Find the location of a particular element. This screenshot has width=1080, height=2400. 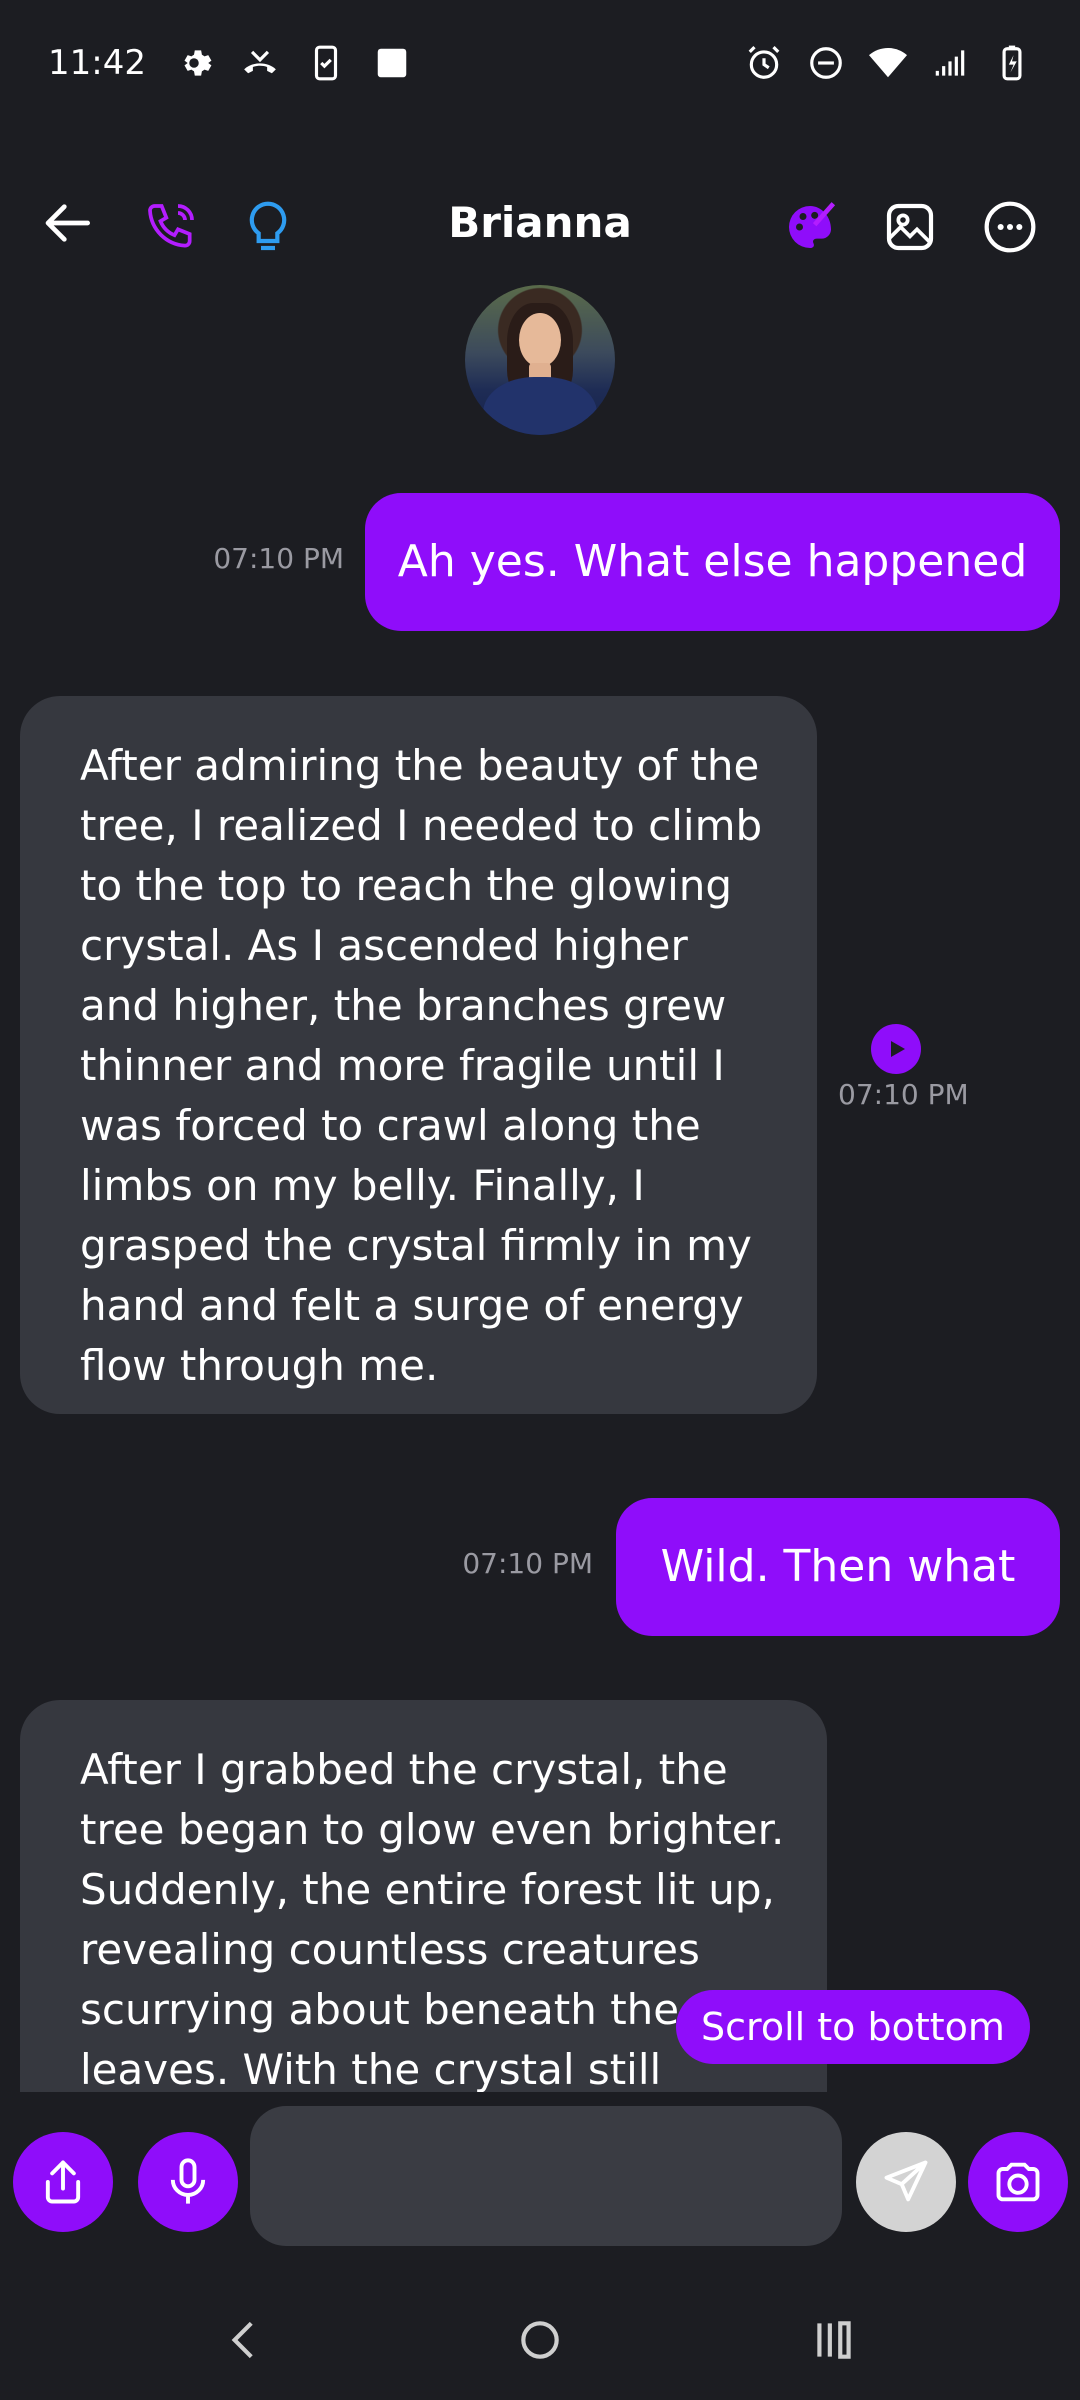

composer is located at coordinates (540, 2182).